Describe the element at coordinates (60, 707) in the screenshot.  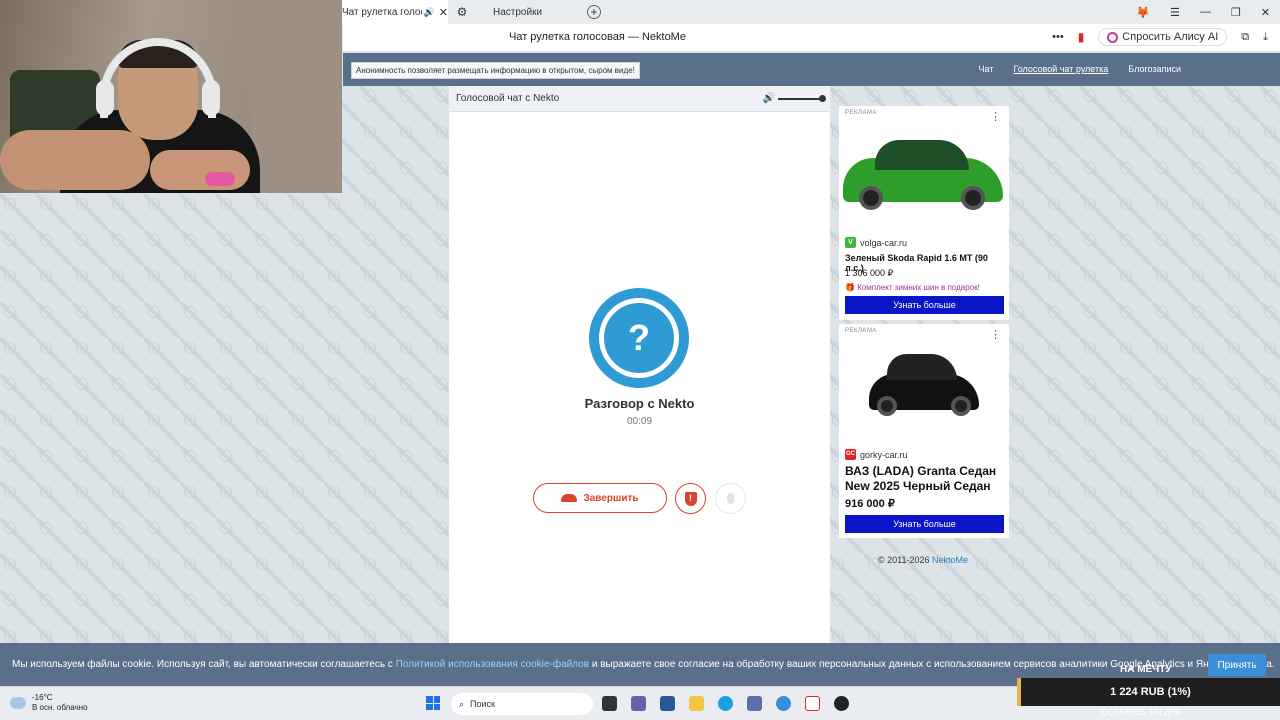
I see `weather-desc: В осн. облачно` at that location.